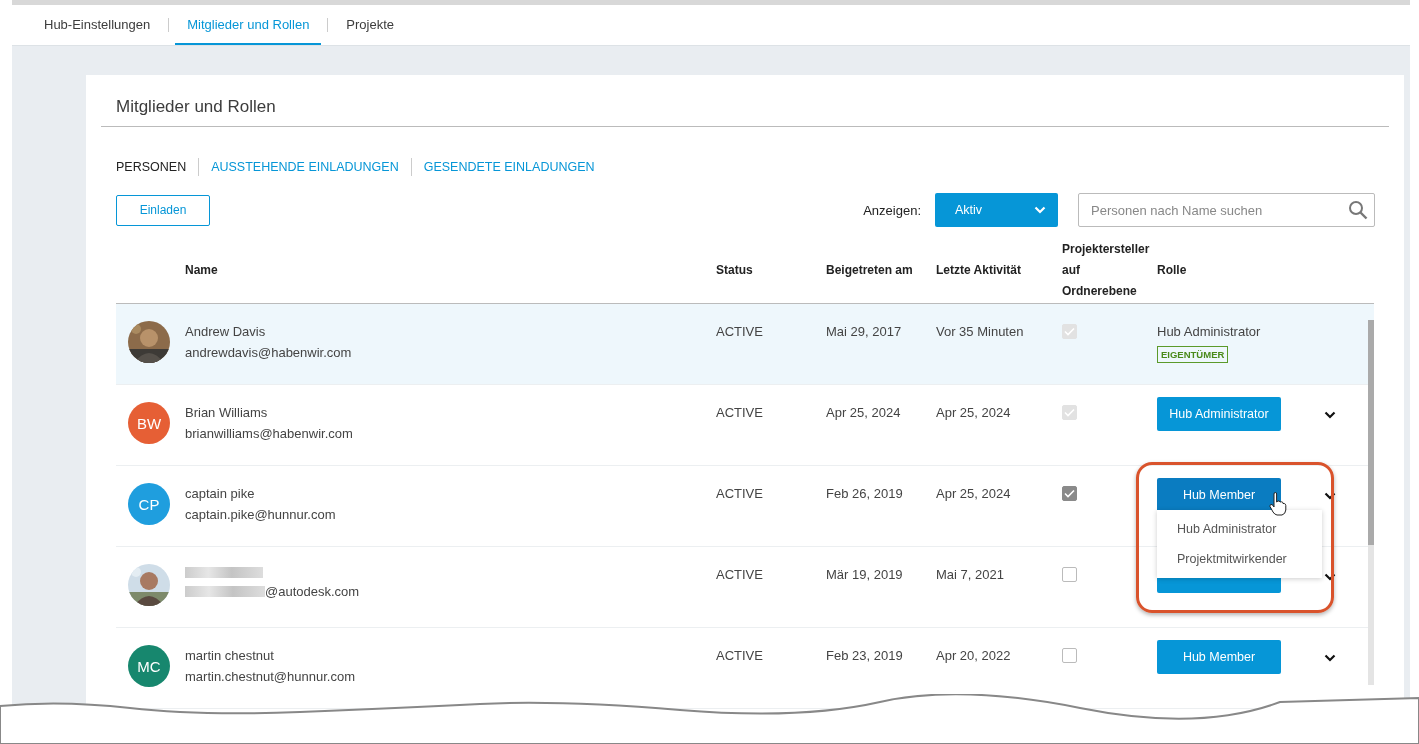 The image size is (1419, 744). Describe the element at coordinates (996, 210) in the screenshot. I see `filter-dropdown: Aktiv` at that location.